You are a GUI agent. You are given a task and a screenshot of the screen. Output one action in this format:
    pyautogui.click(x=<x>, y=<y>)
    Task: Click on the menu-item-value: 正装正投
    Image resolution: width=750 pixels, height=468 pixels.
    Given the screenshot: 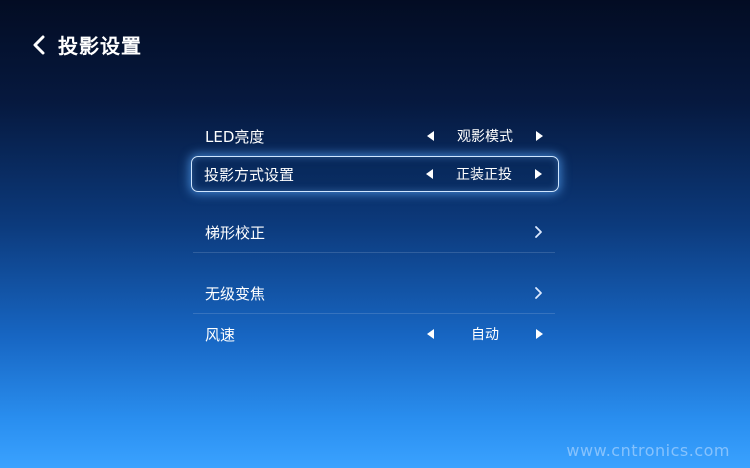 What is the action you would take?
    pyautogui.click(x=484, y=175)
    